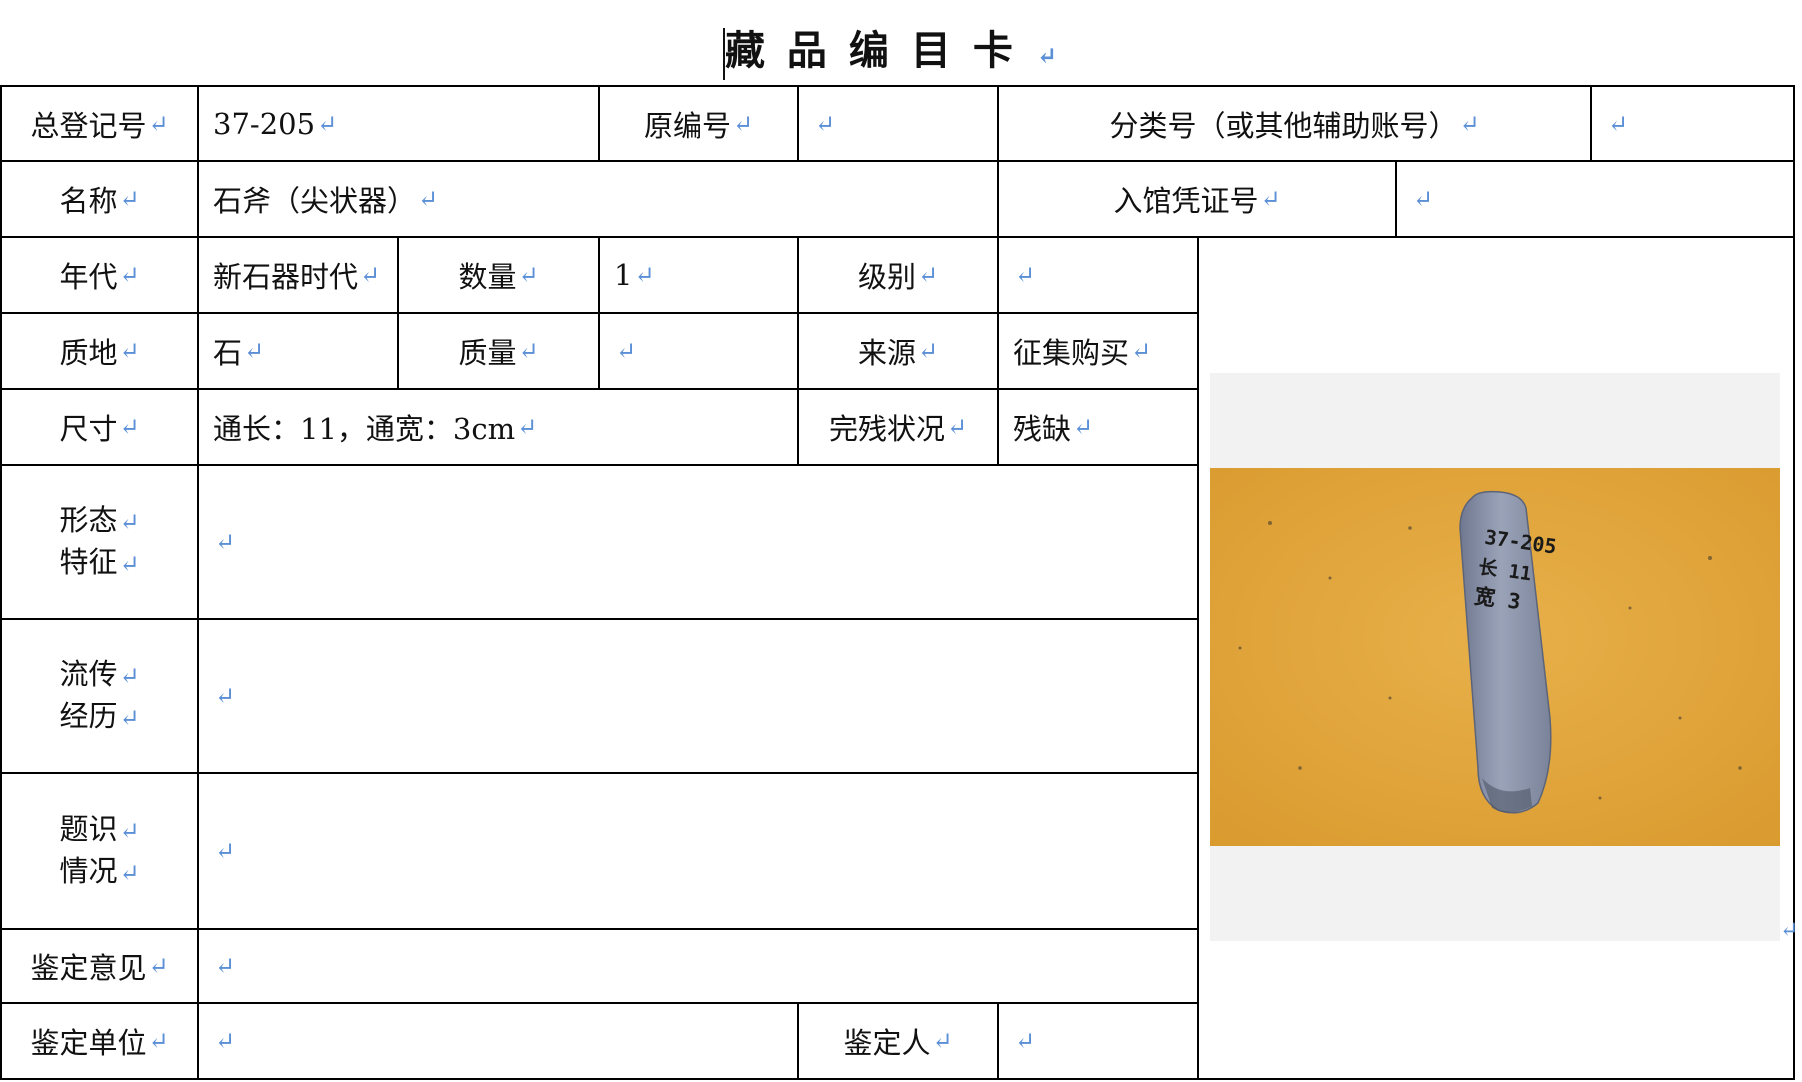 This screenshot has width=1802, height=1082. I want to click on value-quantity: 1 ↵, so click(698, 275).